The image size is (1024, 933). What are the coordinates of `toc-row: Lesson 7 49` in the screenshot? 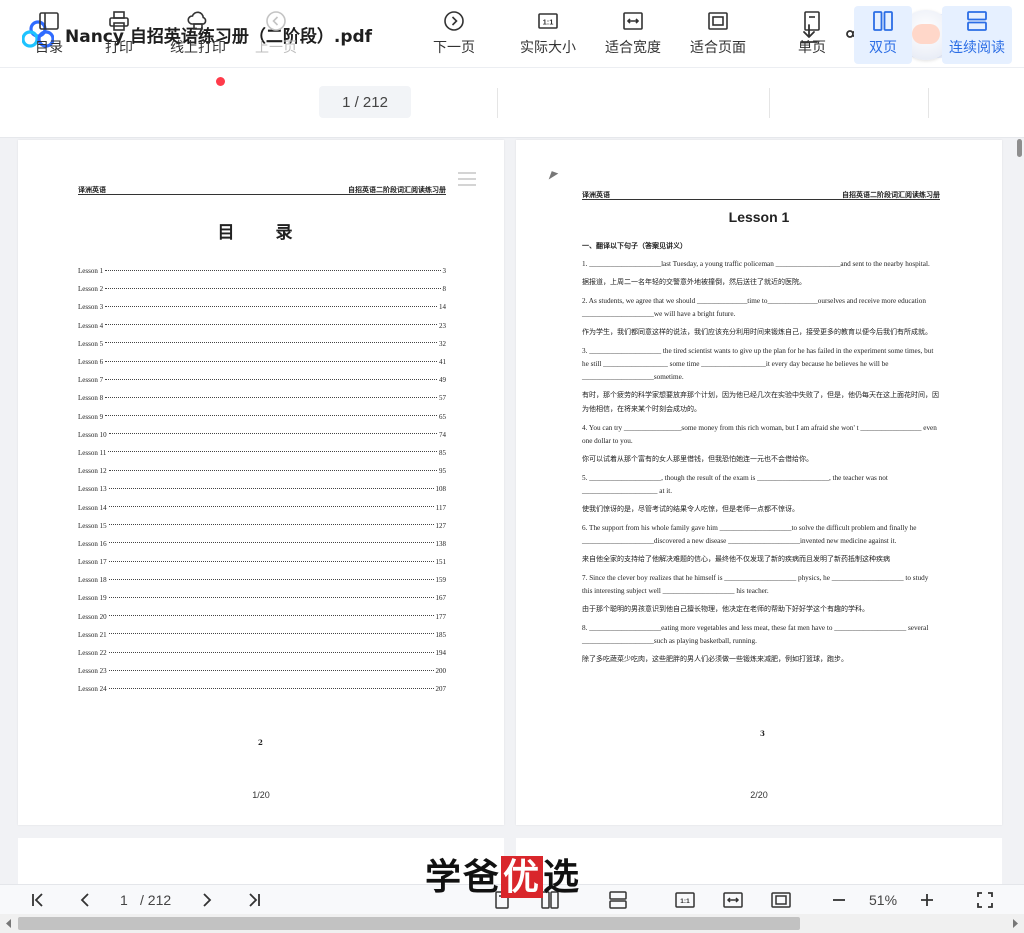 It's located at (262, 380).